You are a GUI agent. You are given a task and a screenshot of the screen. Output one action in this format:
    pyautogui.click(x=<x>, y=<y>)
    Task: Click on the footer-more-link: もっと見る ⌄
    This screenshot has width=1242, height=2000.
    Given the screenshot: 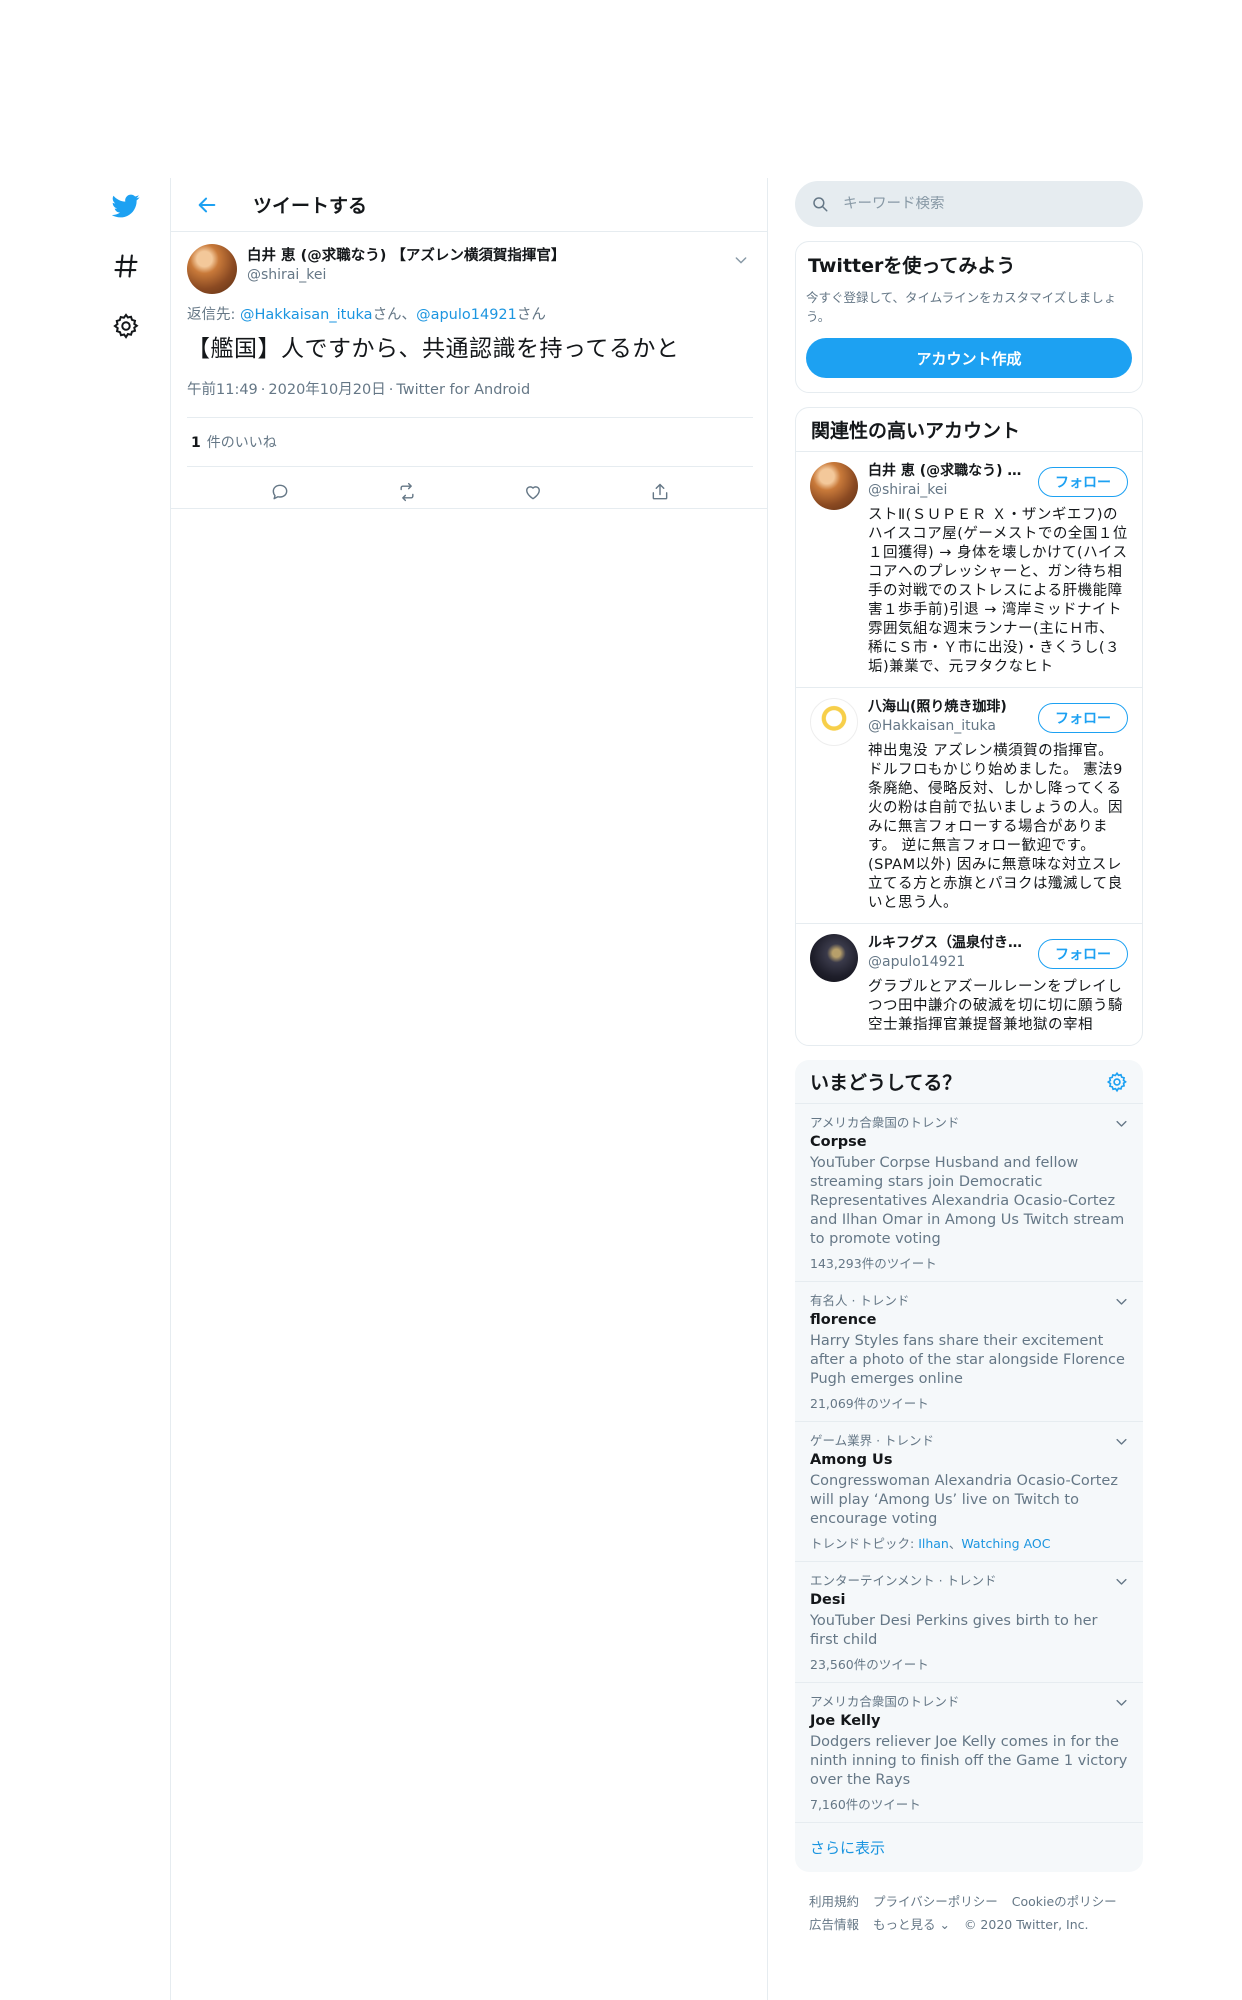 What is the action you would take?
    pyautogui.click(x=911, y=1924)
    